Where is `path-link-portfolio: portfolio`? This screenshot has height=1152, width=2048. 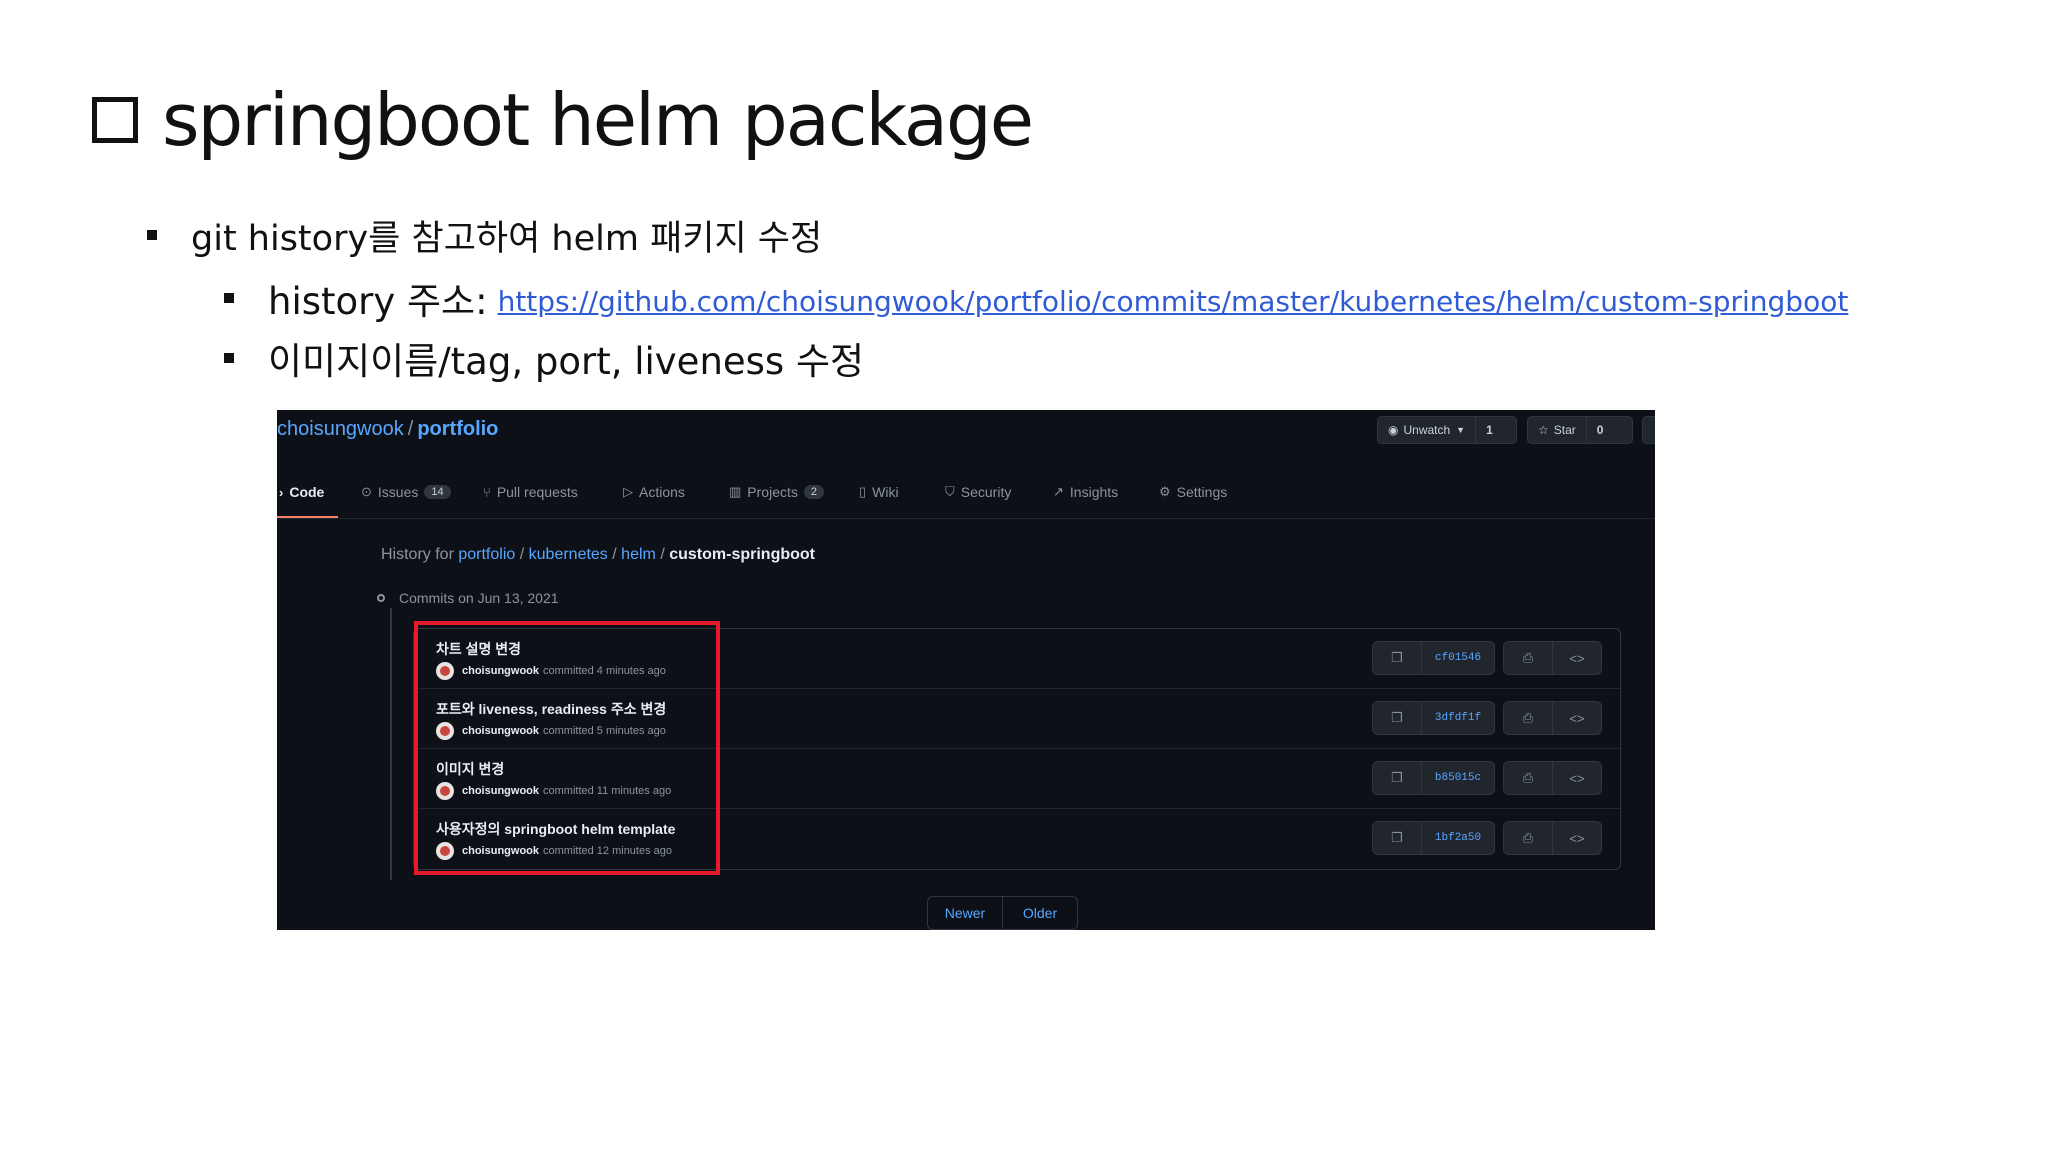
path-link-portfolio: portfolio is located at coordinates (486, 554).